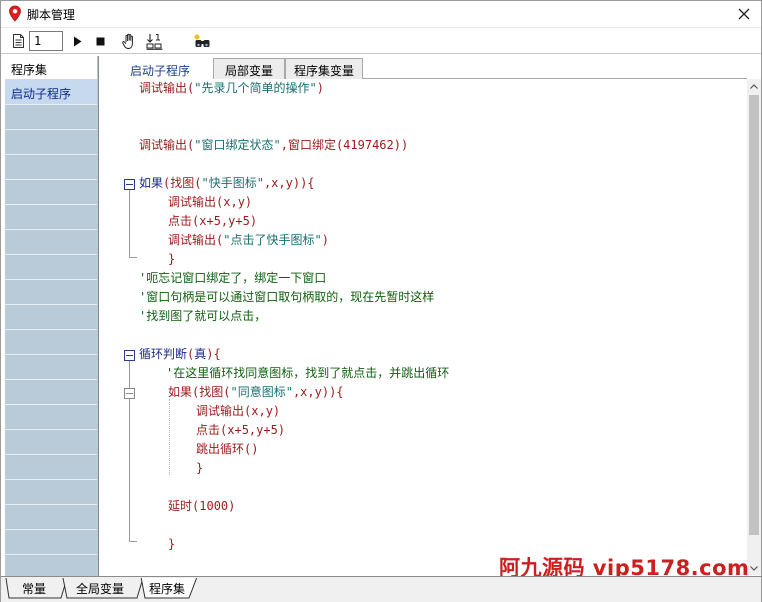 This screenshot has width=762, height=602. What do you see at coordinates (744, 14) in the screenshot?
I see `close-button` at bounding box center [744, 14].